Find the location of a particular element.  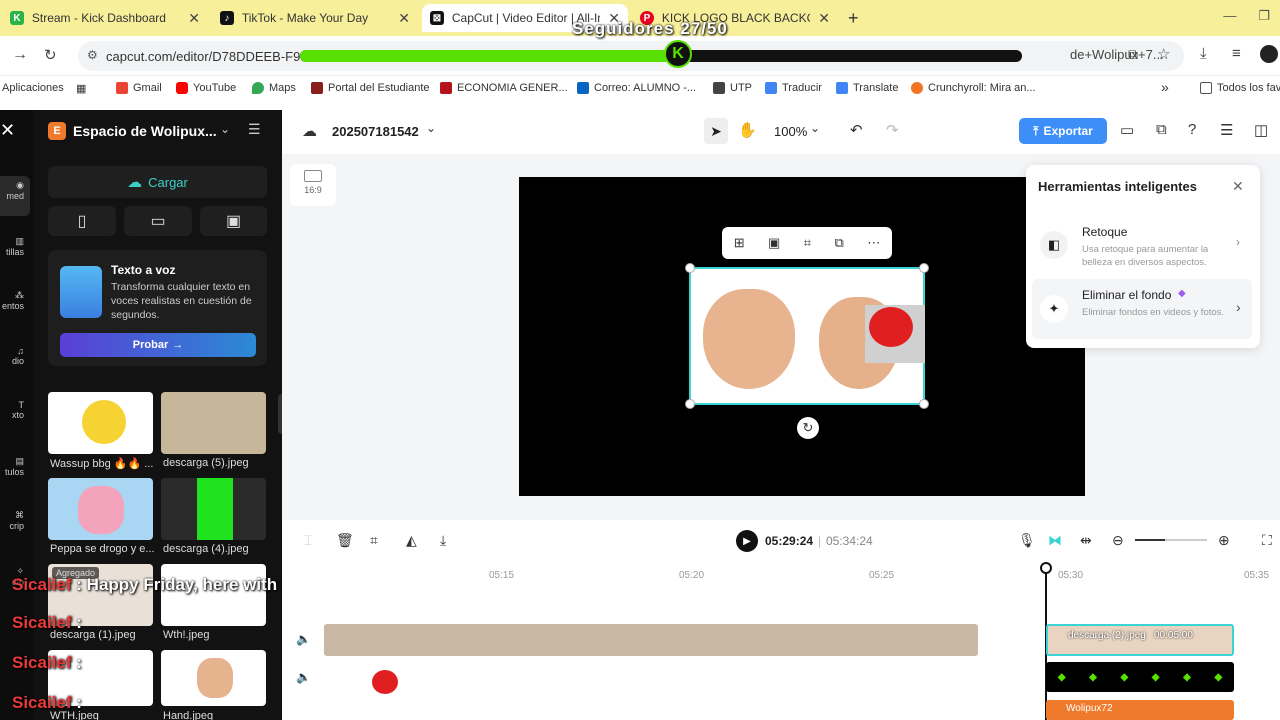

redo-icon: ↷ is located at coordinates (892, 130).